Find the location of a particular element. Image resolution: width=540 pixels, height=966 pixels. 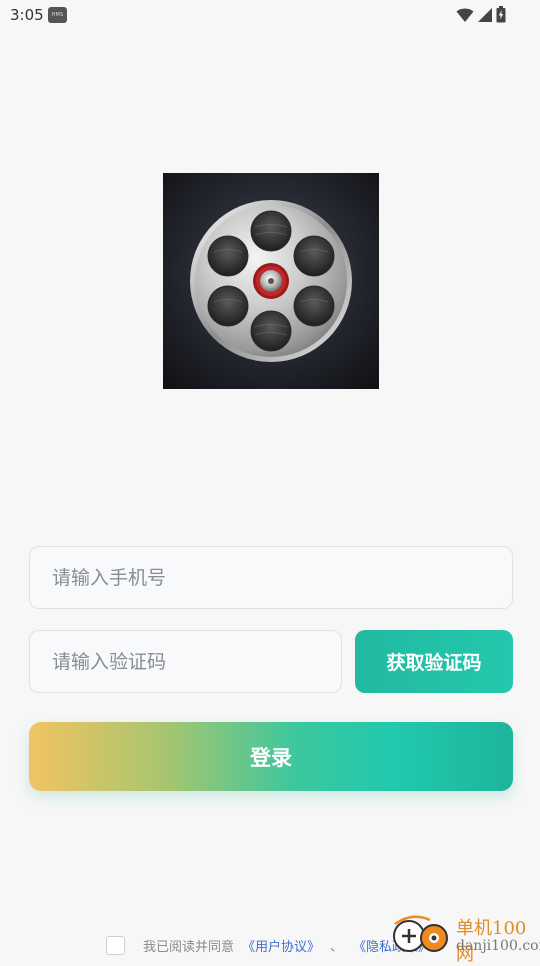

hms-icon-text: HMS is located at coordinates (57, 15).